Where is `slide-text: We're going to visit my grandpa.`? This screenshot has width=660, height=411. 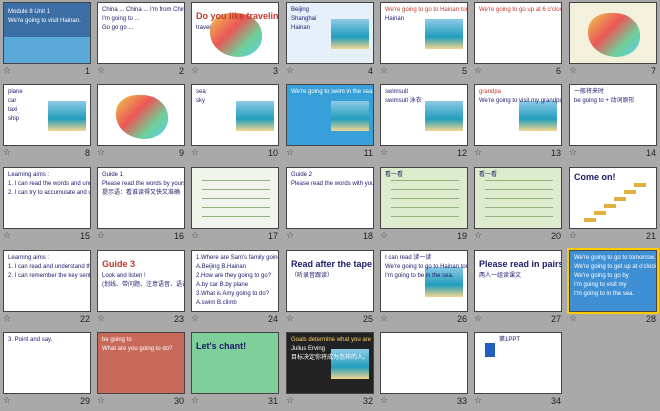 slide-text: We're going to visit my grandpa. is located at coordinates (520, 101).